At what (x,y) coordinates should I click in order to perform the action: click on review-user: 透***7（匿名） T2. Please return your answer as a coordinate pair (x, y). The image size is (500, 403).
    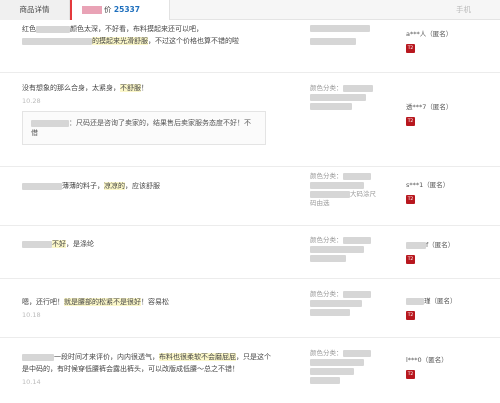
    Looking at the image, I should click on (453, 114).